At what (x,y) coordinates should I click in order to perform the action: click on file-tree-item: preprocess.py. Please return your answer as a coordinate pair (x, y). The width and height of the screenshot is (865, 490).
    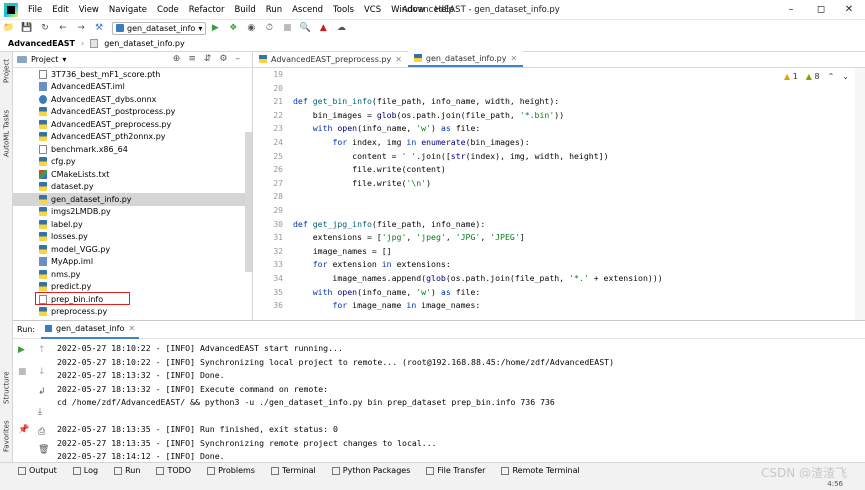
    Looking at the image, I should click on (133, 312).